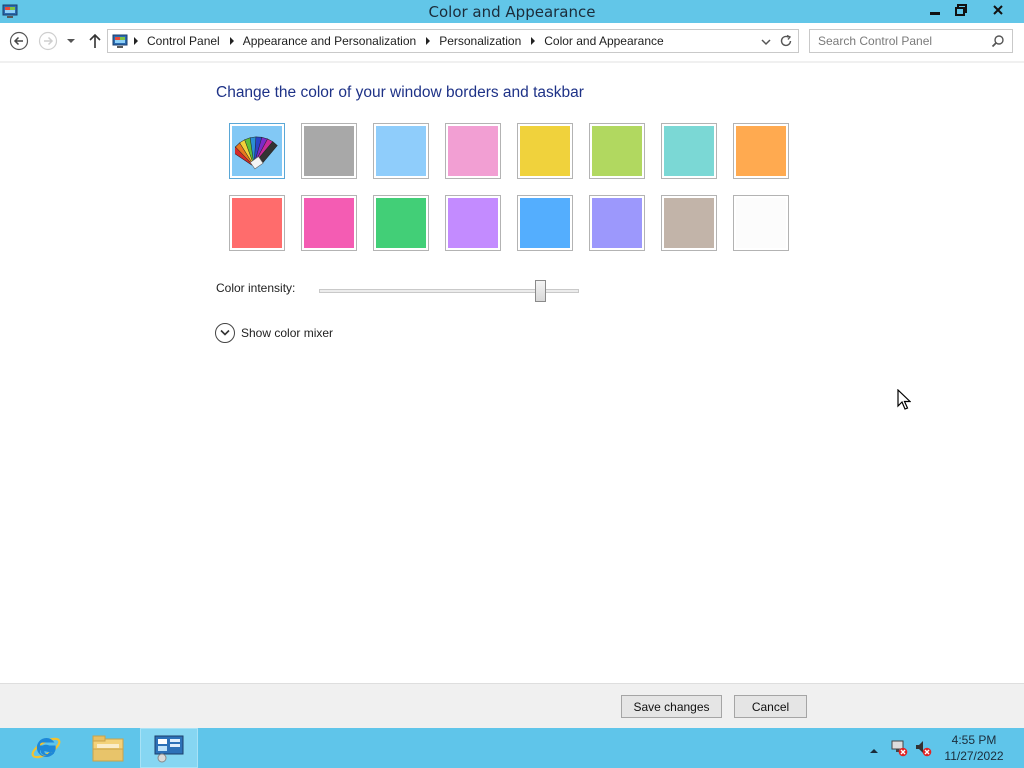 Image resolution: width=1024 pixels, height=768 pixels. I want to click on refresh-button, so click(786, 41).